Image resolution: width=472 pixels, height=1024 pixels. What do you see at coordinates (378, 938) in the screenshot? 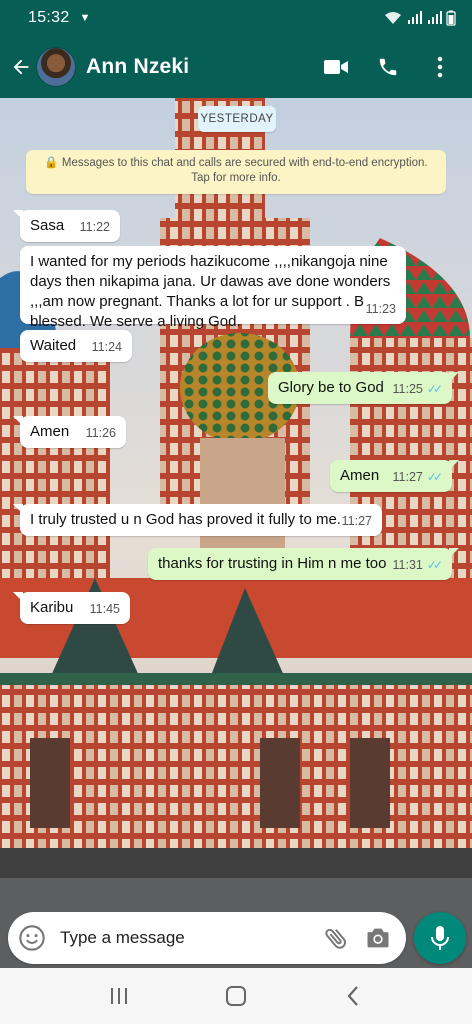
I see `camera-icon` at bounding box center [378, 938].